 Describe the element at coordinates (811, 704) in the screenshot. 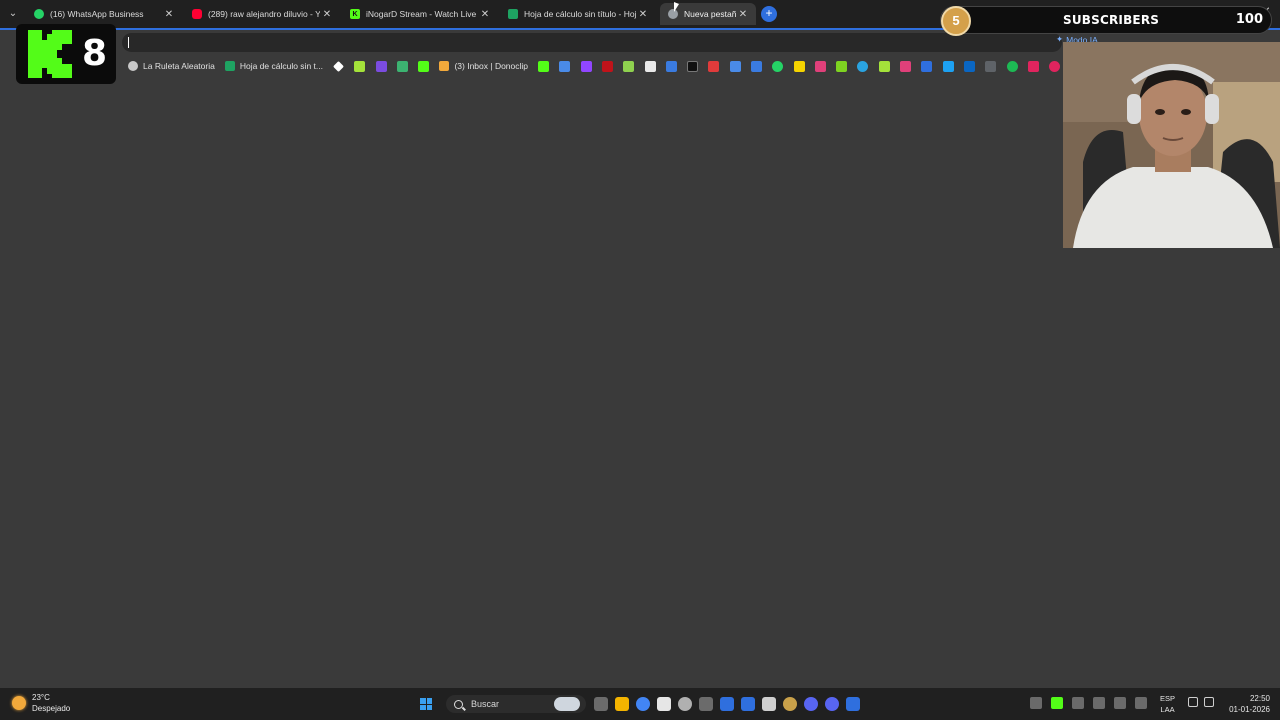

I see `discord-icon` at that location.